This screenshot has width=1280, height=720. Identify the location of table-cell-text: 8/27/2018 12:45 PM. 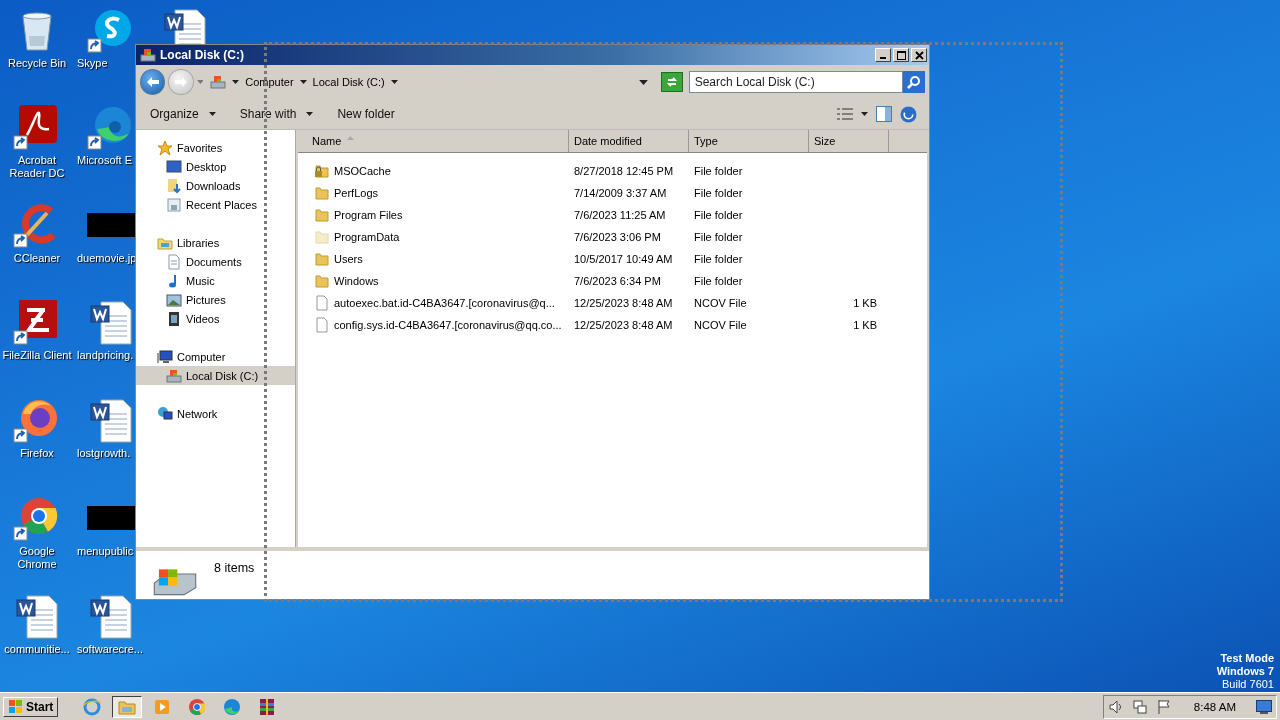
(624, 171).